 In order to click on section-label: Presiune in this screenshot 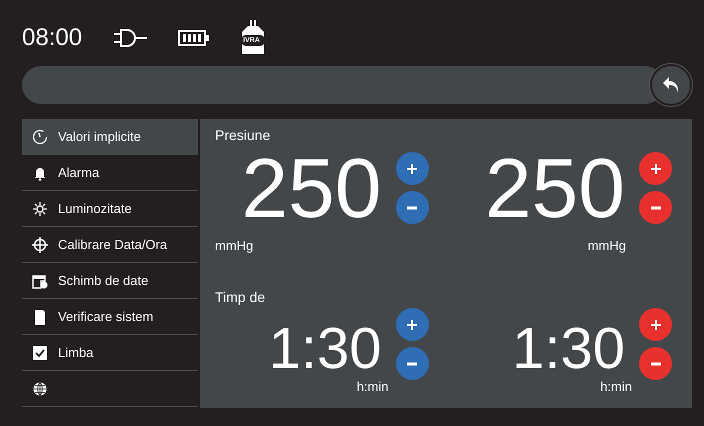, I will do `click(243, 135)`.